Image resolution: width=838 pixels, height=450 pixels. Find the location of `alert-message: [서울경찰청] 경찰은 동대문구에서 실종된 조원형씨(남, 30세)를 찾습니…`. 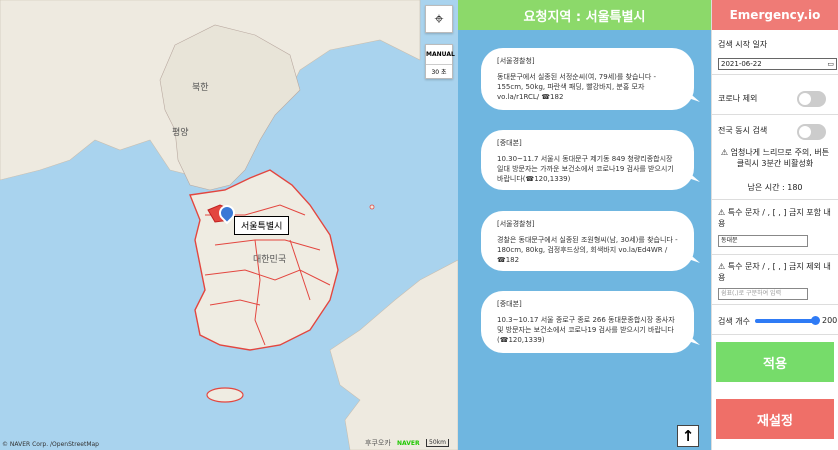

alert-message: [서울경찰청] 경찰은 동대문구에서 실종된 조원형씨(남, 30세)를 찾습니… is located at coordinates (587, 241).